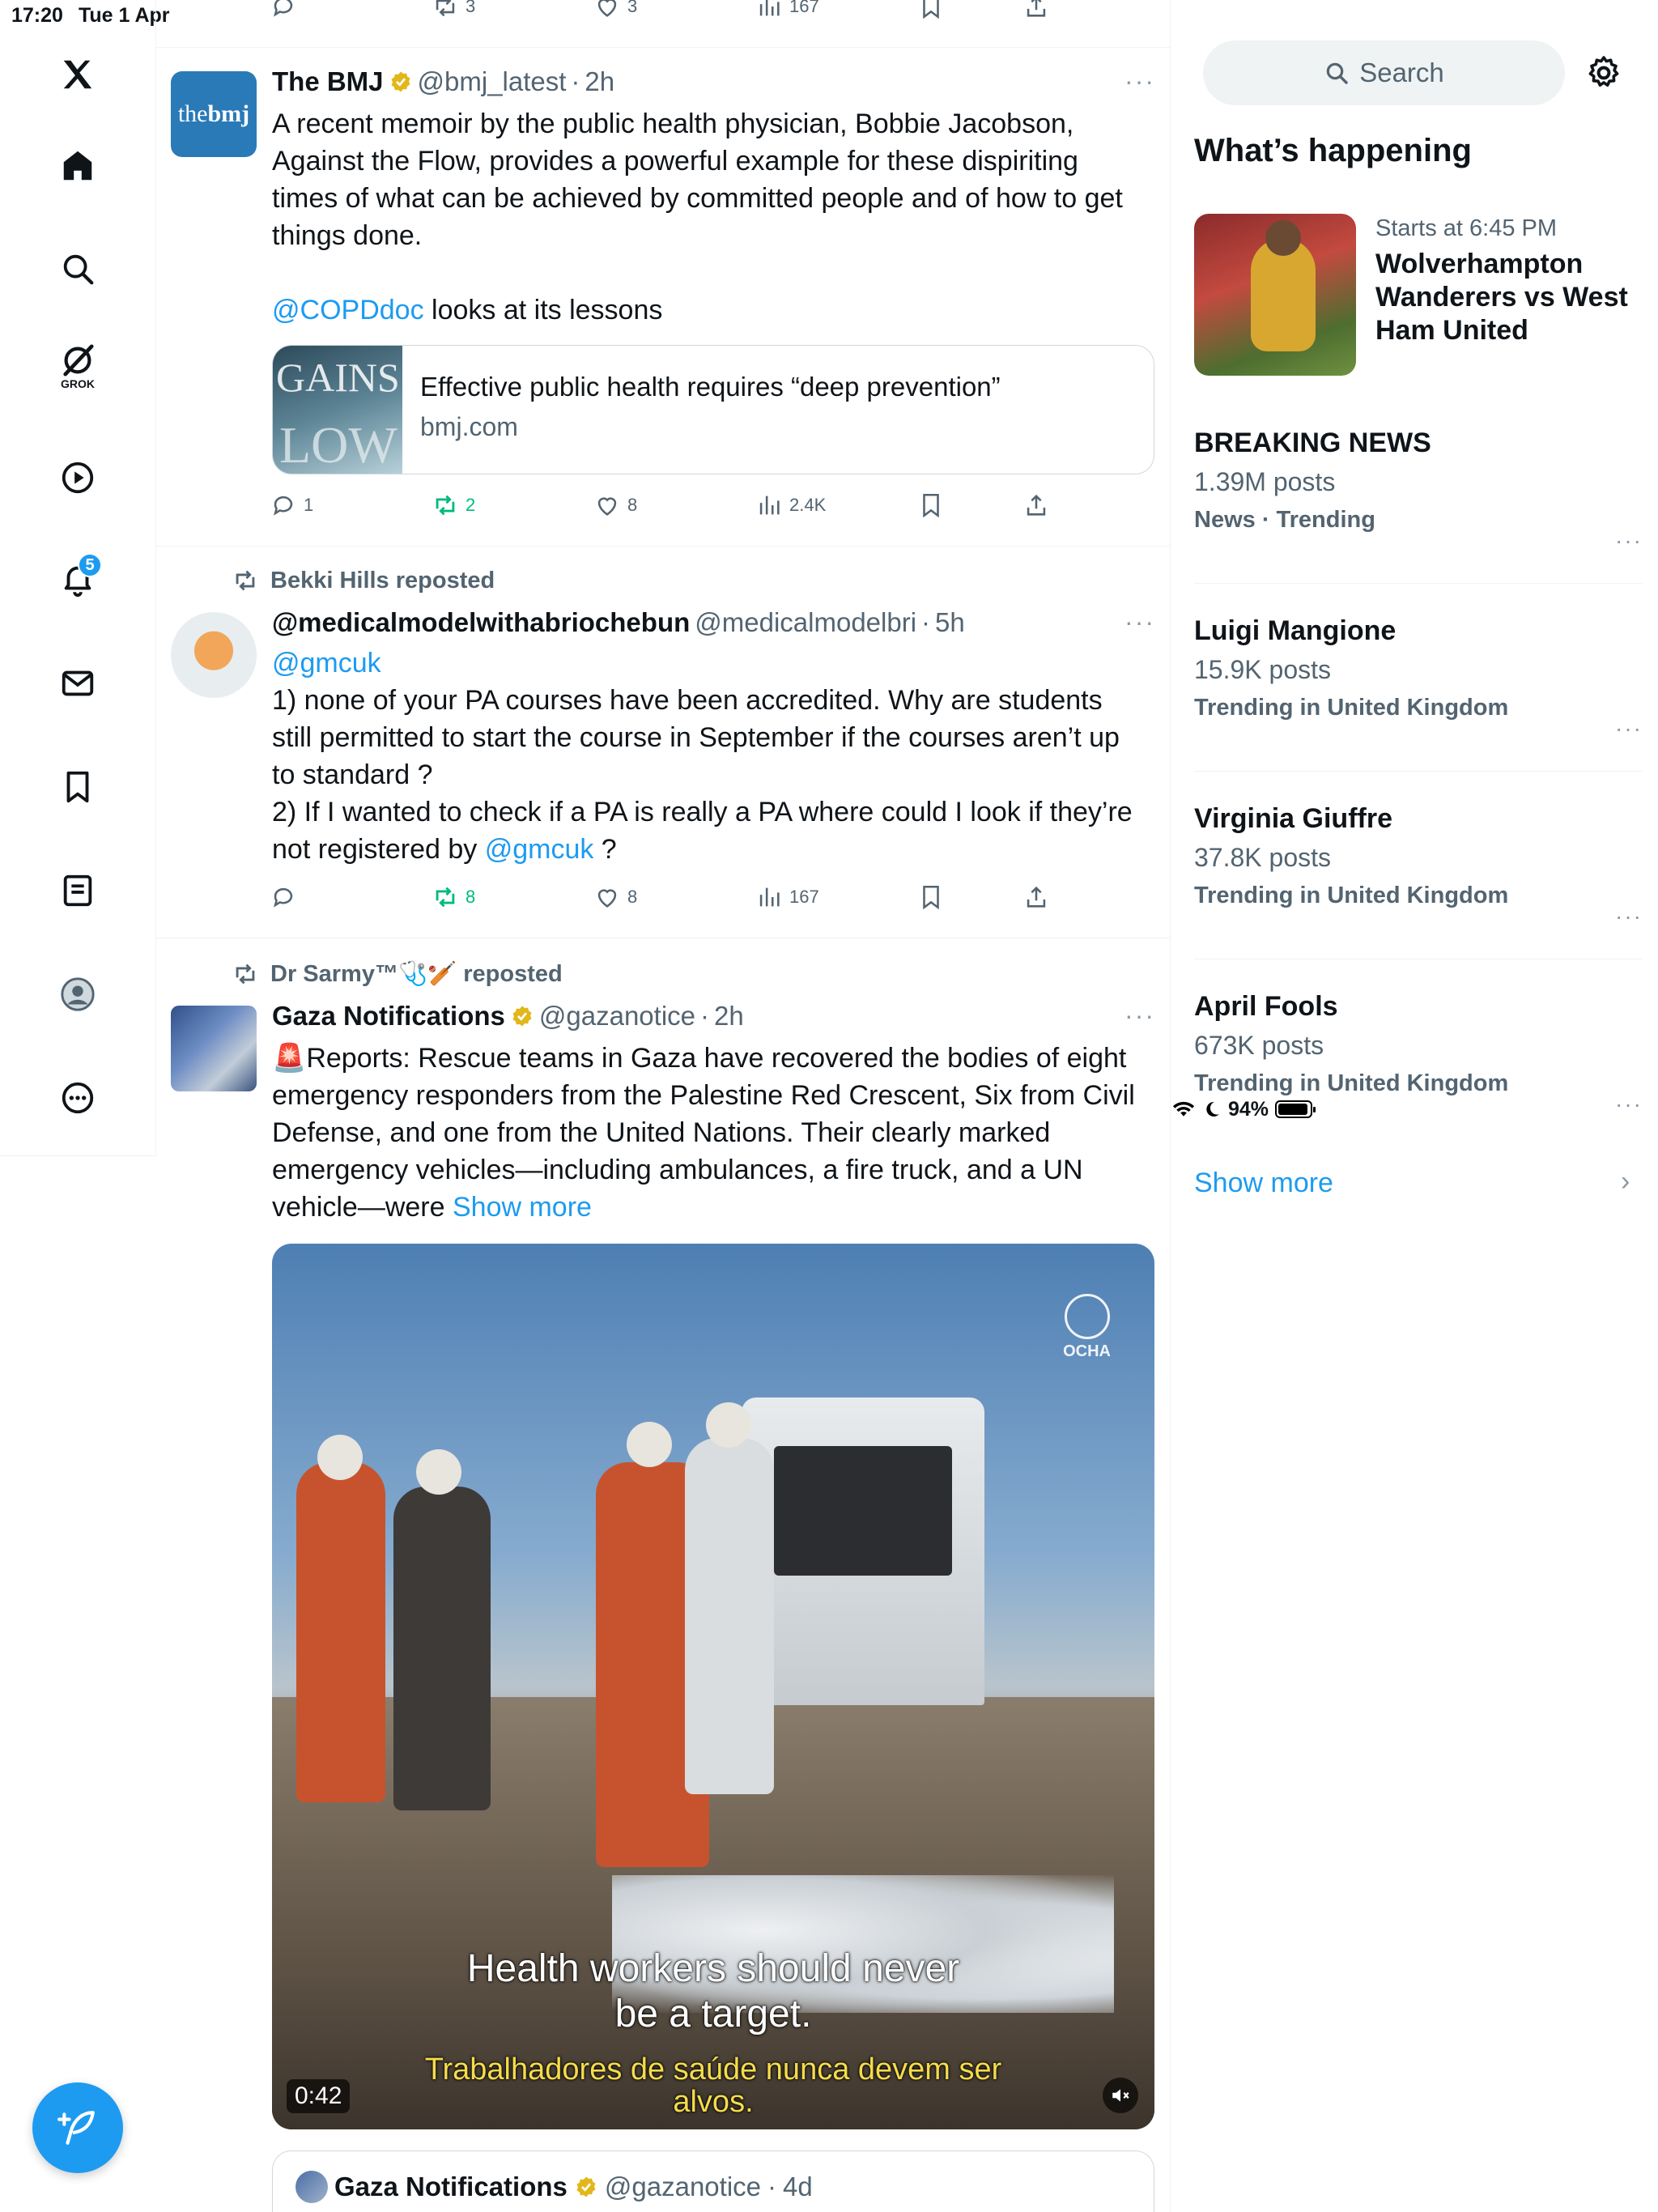  I want to click on grok-icon, so click(78, 360).